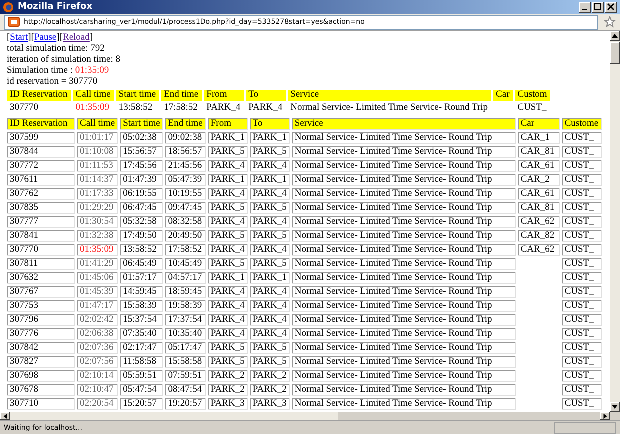 This screenshot has width=620, height=434. I want to click on close-icon, so click(611, 7).